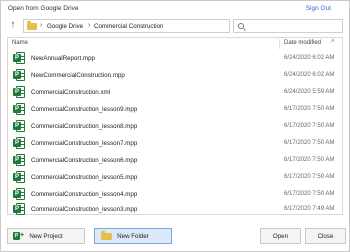 This screenshot has width=350, height=252. What do you see at coordinates (20, 43) in the screenshot?
I see `column-name-header: Name` at bounding box center [20, 43].